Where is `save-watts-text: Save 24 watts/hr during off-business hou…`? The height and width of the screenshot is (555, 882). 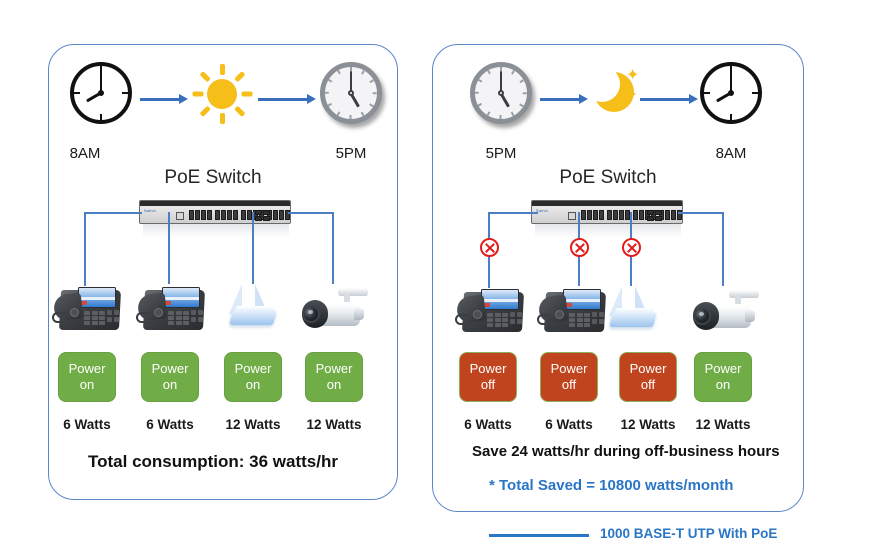 save-watts-text: Save 24 watts/hr during off-business hou… is located at coordinates (626, 451).